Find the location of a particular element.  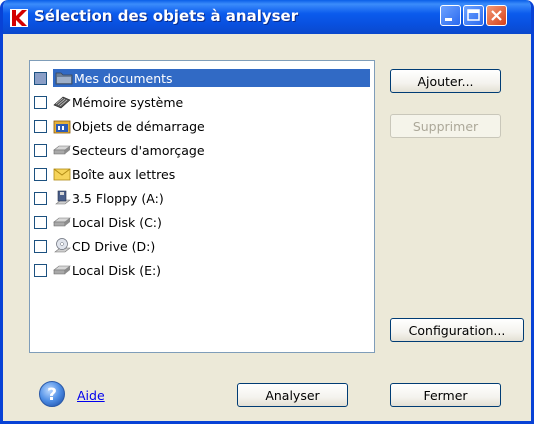

help-icon: ? is located at coordinates (52, 394).